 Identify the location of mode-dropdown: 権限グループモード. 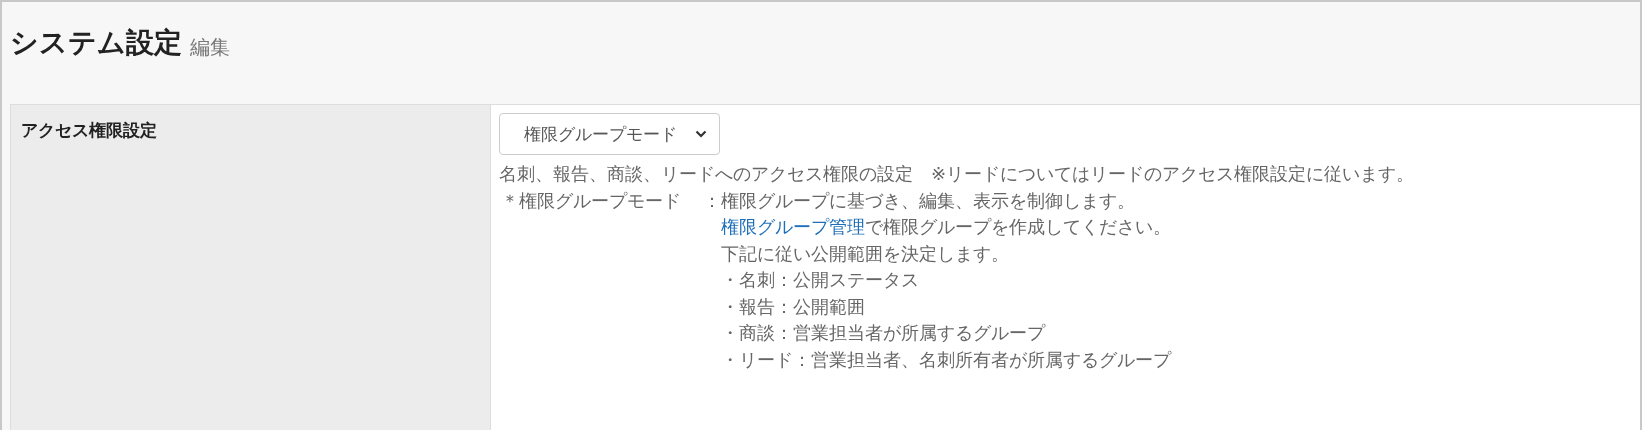
(609, 134).